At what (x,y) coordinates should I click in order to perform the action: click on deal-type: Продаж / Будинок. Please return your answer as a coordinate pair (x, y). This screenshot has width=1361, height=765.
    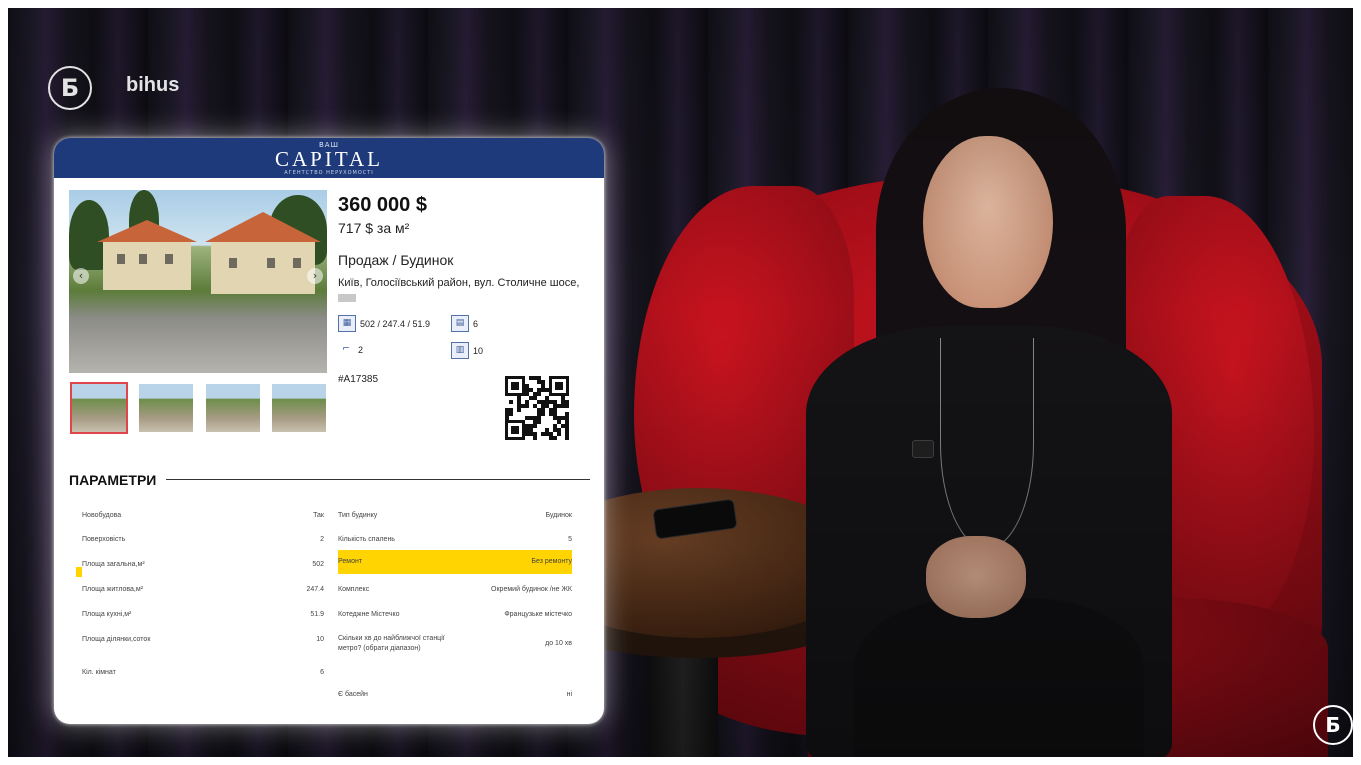
    Looking at the image, I should click on (396, 260).